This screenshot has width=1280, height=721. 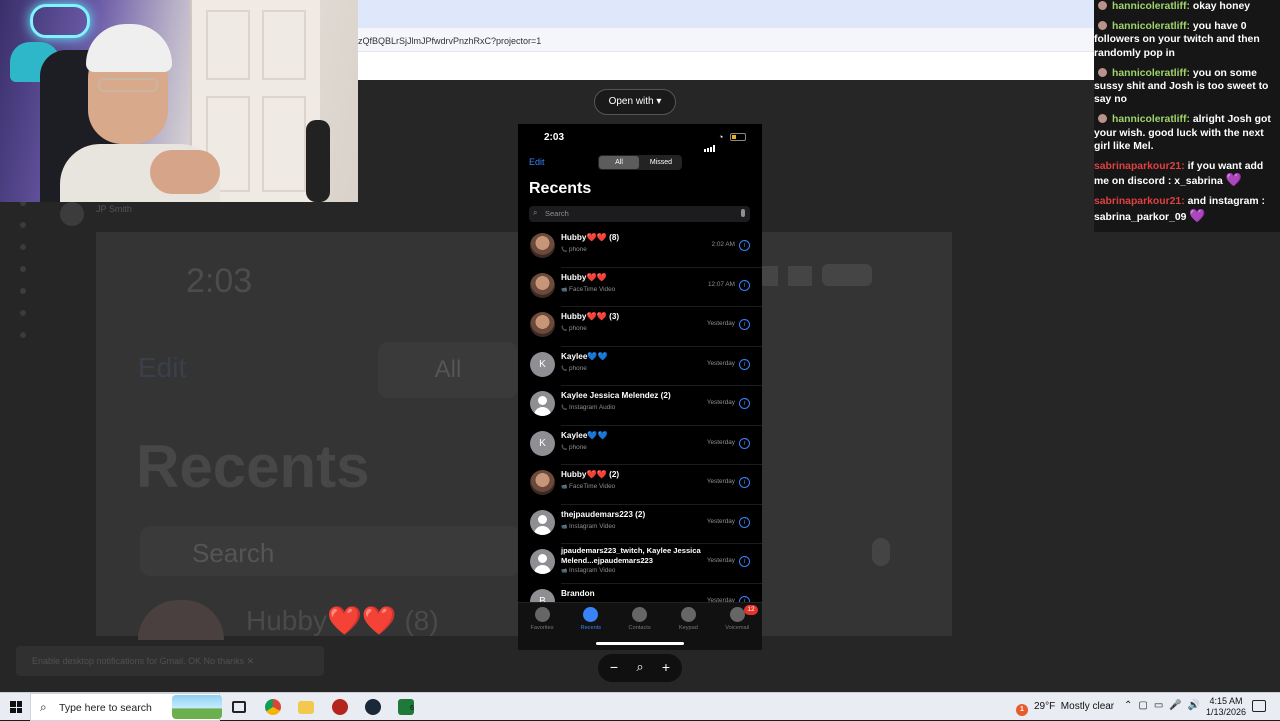 I want to click on background-status-icons, so click(x=830, y=282).